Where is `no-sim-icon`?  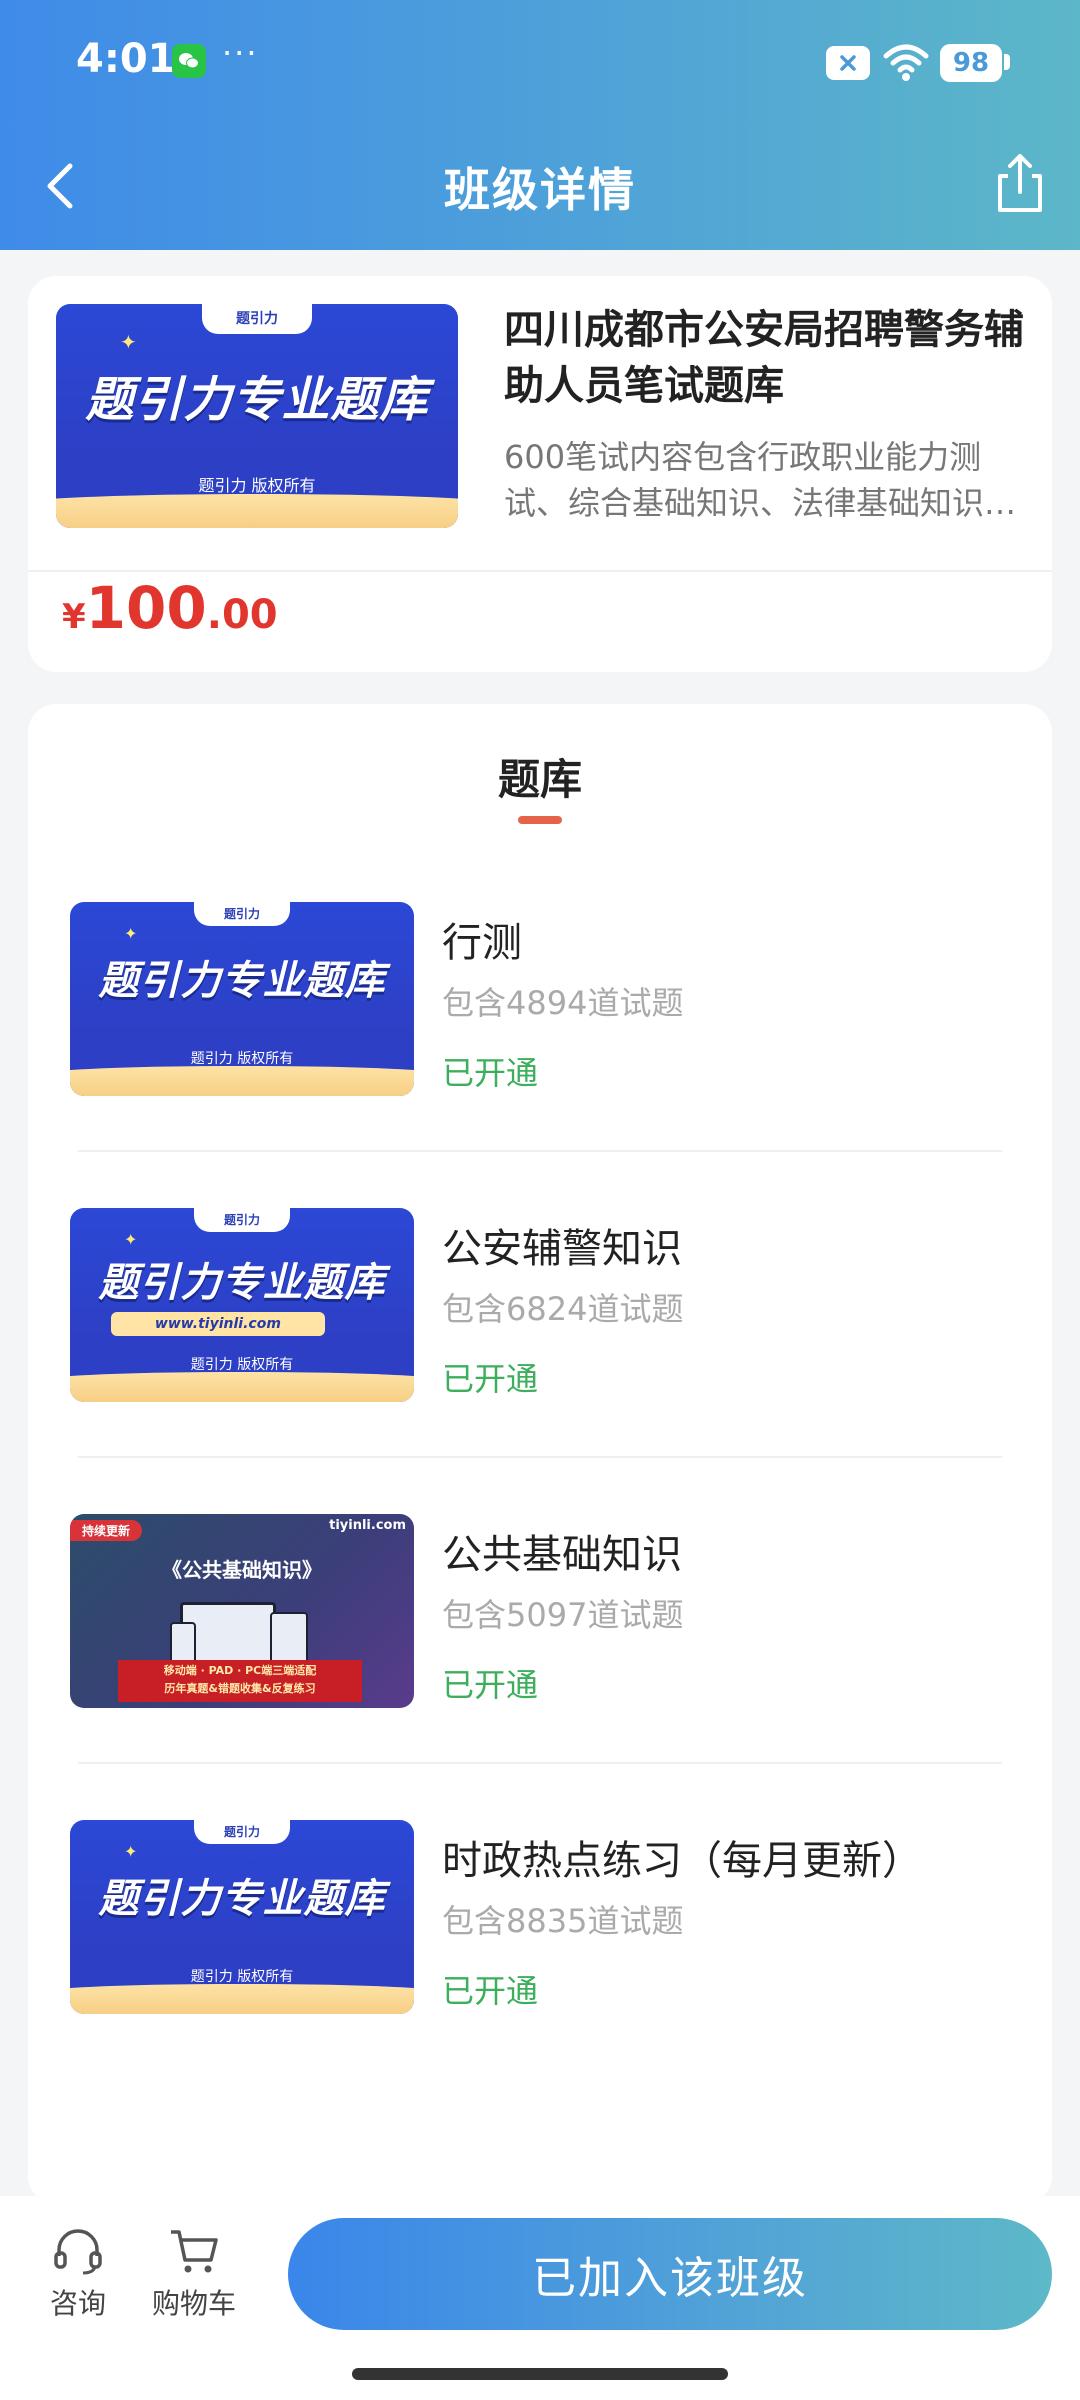 no-sim-icon is located at coordinates (848, 63).